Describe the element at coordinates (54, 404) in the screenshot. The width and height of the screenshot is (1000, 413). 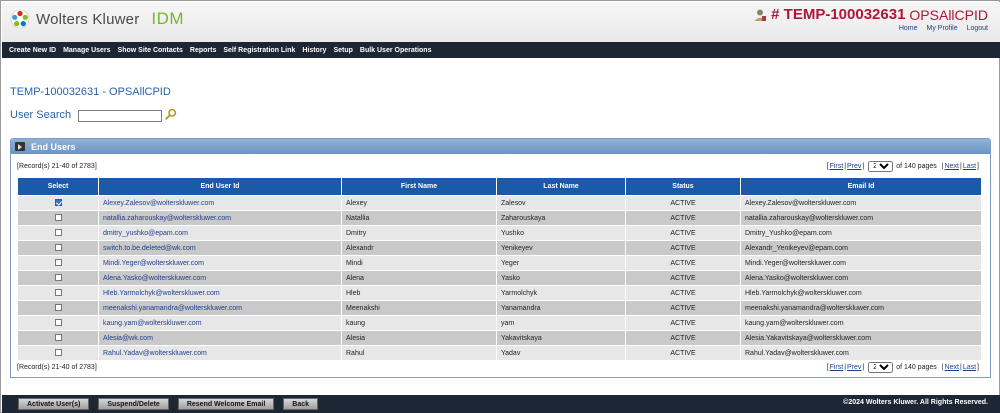
I see `activate-users-button: Activate User(s)` at that location.